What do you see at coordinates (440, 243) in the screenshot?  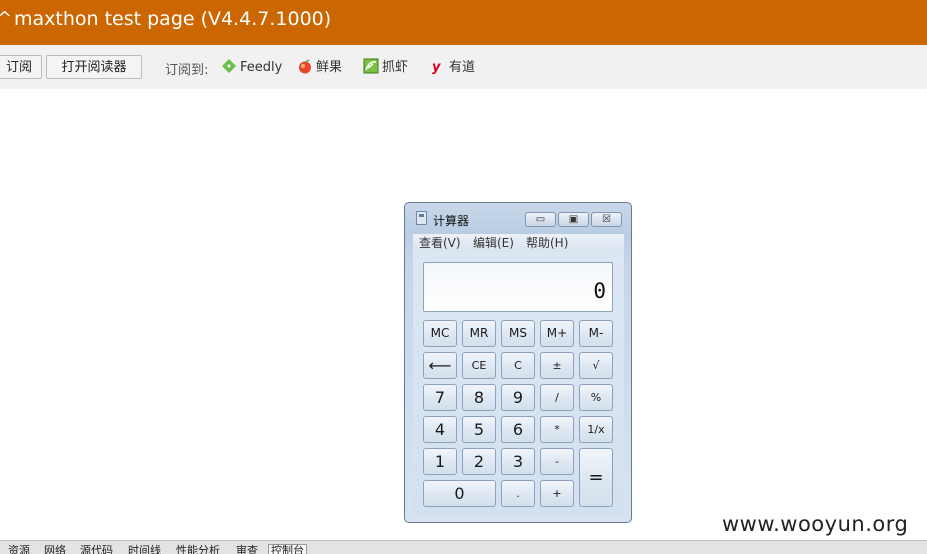 I see `menu-view: 查看(V)` at bounding box center [440, 243].